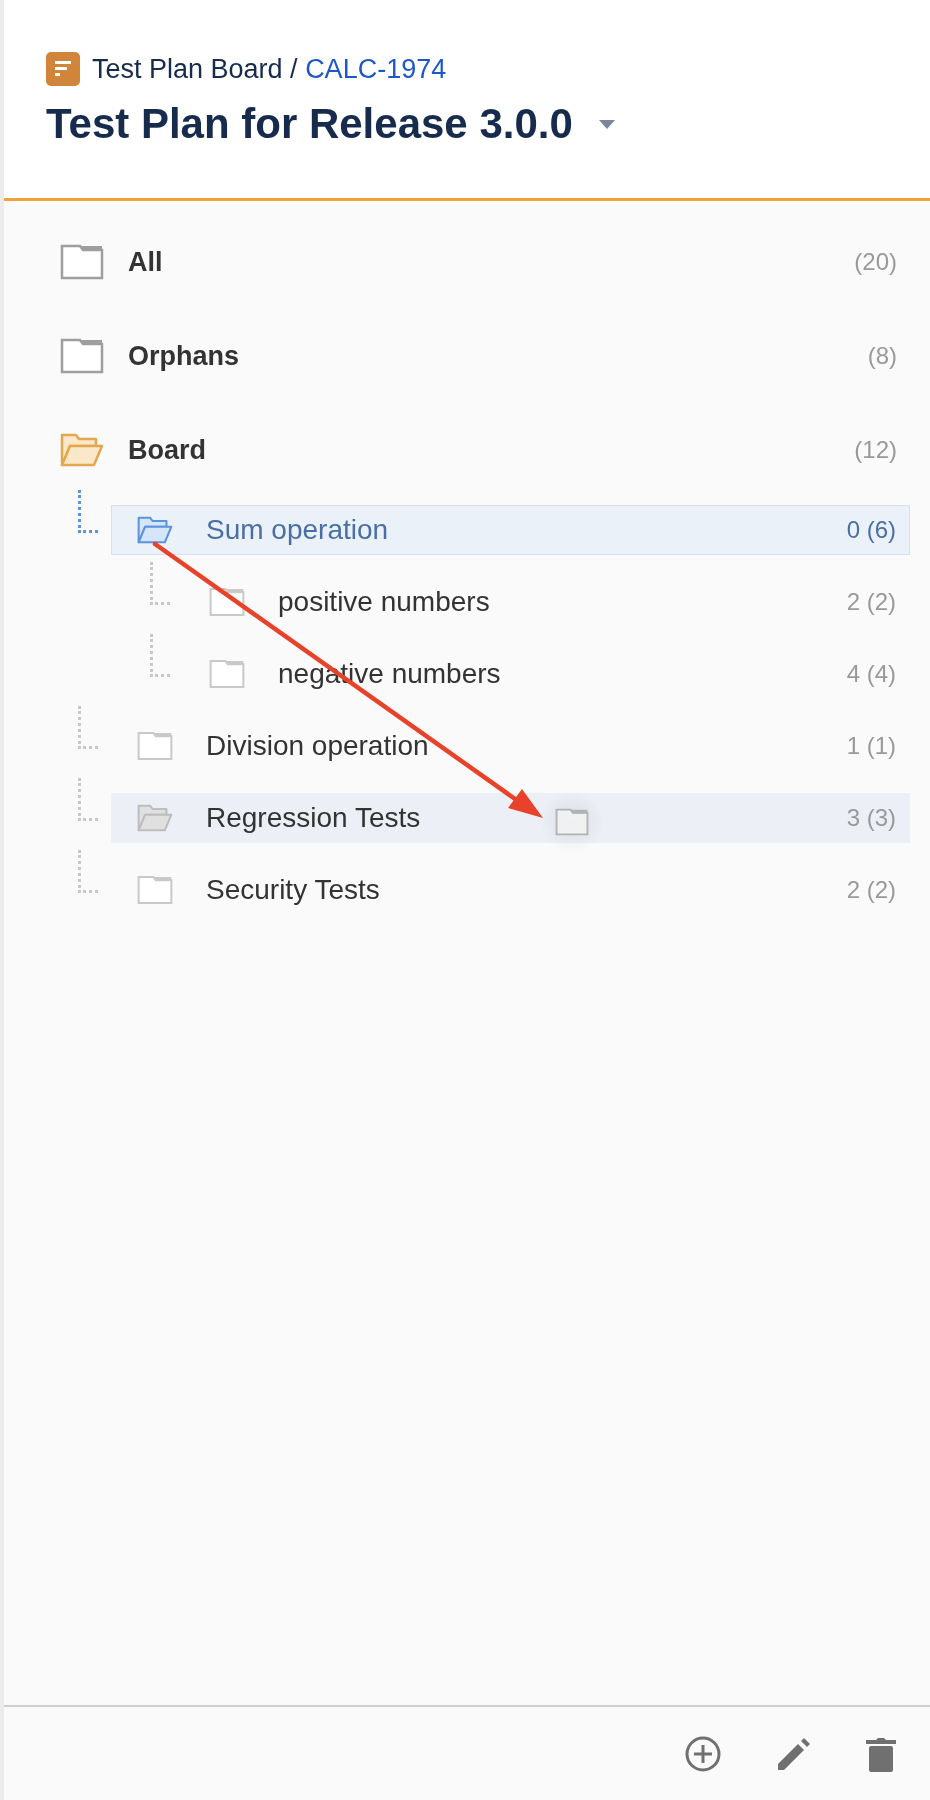 This screenshot has height=1800, width=930. What do you see at coordinates (606, 124) in the screenshot?
I see `caret-icon` at bounding box center [606, 124].